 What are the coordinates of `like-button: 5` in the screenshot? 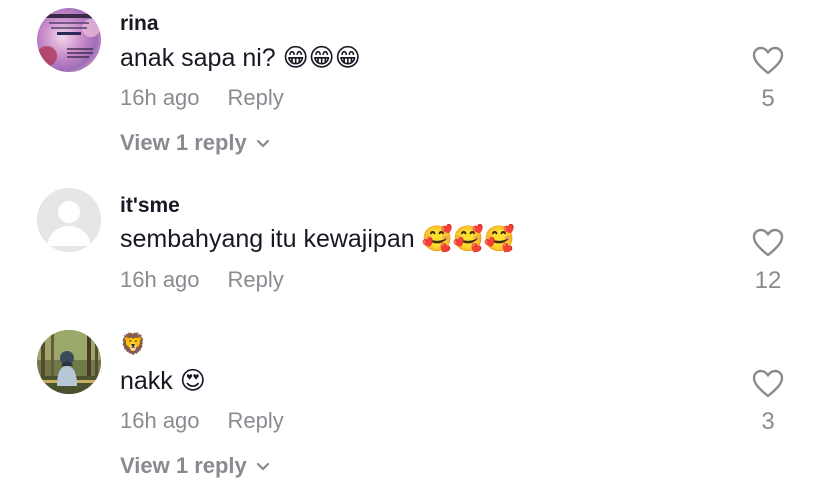 It's located at (768, 79).